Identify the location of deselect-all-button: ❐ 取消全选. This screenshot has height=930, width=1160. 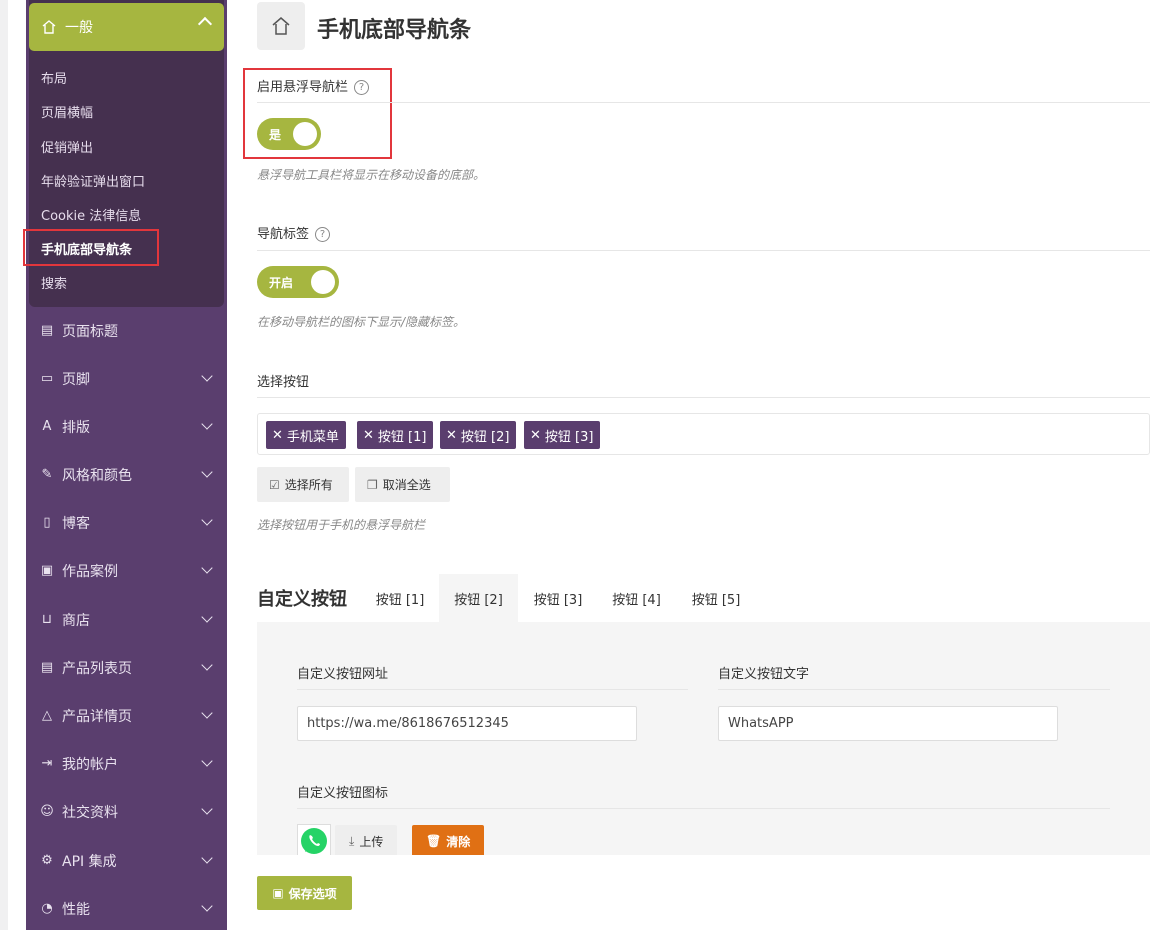
(402, 484).